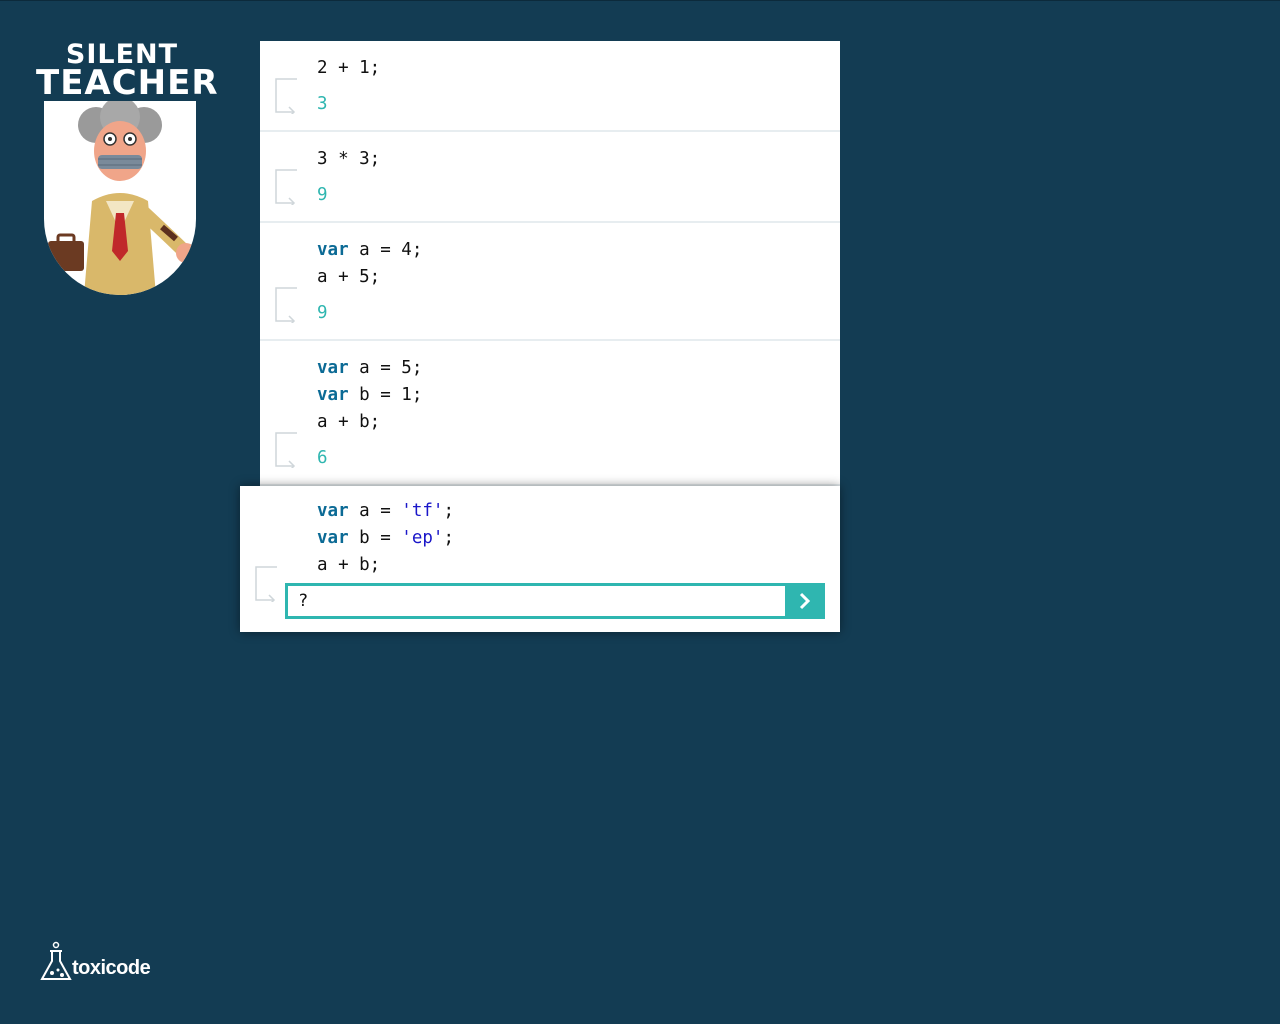 The width and height of the screenshot is (1280, 1024). What do you see at coordinates (322, 458) in the screenshot?
I see `result-value: 6` at bounding box center [322, 458].